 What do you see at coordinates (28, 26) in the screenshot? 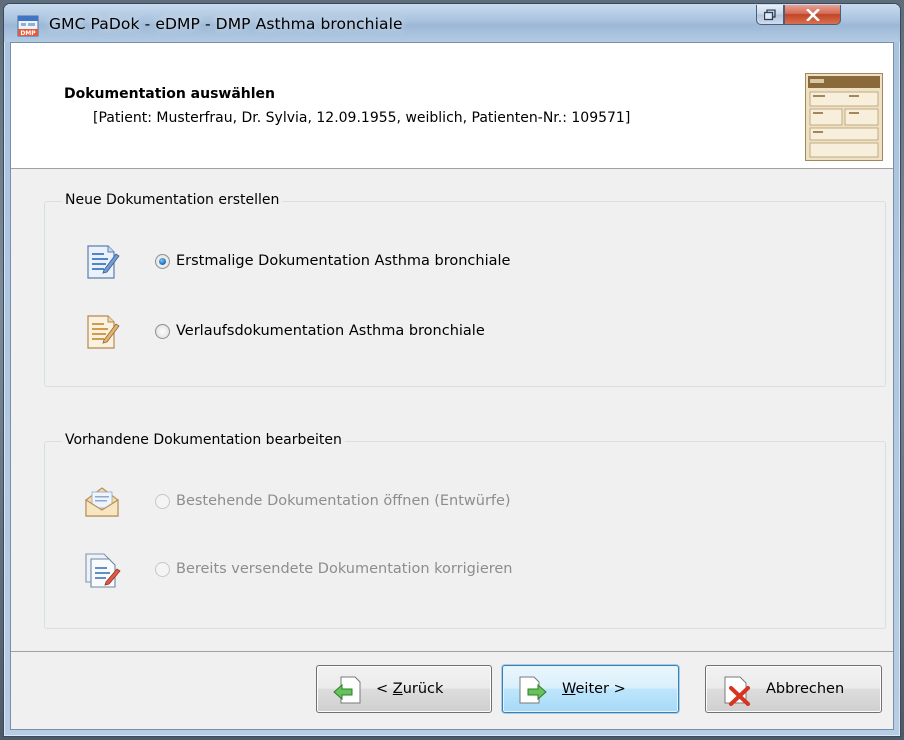
I see `app-icon: DMP` at bounding box center [28, 26].